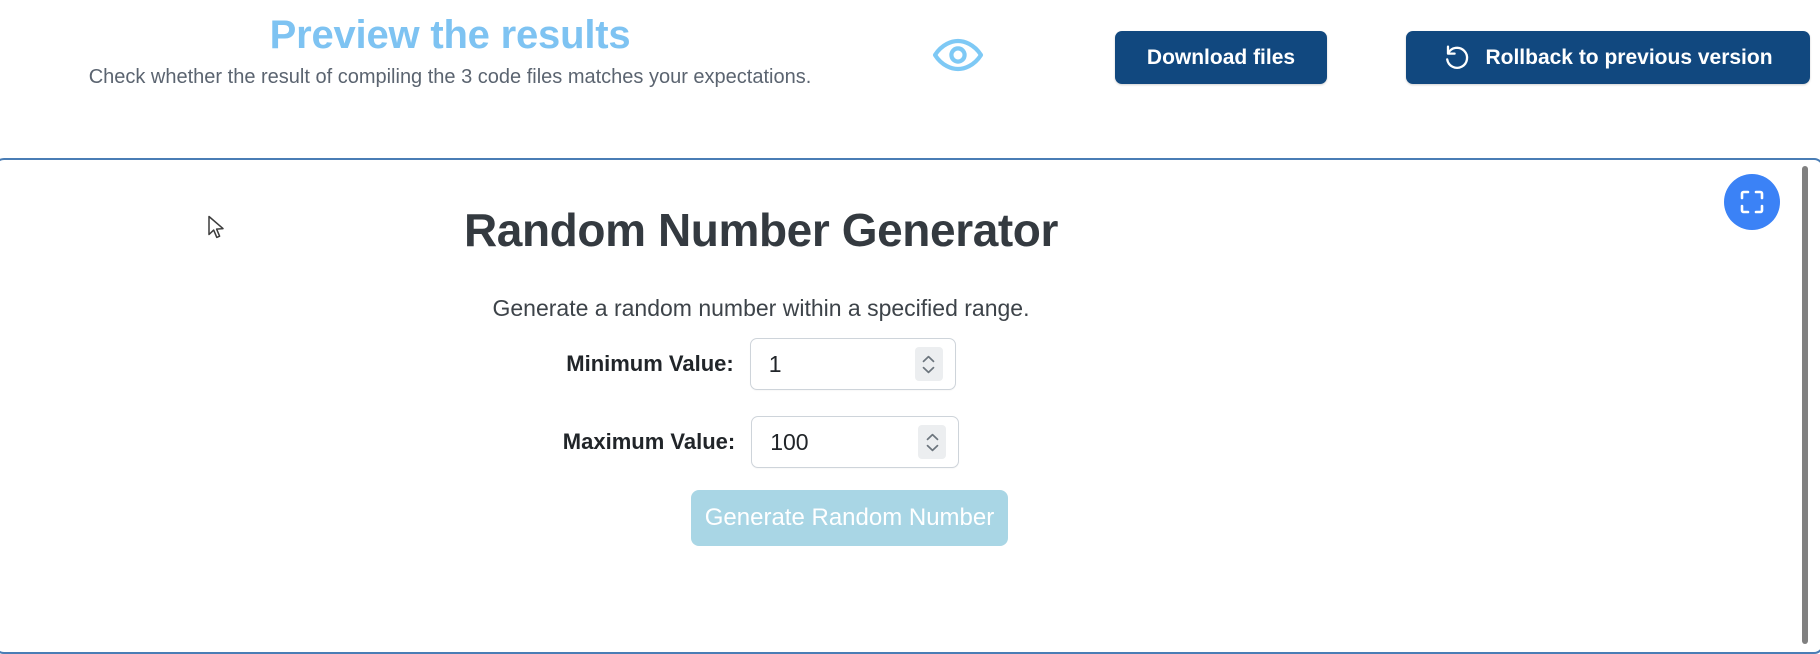  What do you see at coordinates (760, 230) in the screenshot?
I see `app-heading: Random Number Generator` at bounding box center [760, 230].